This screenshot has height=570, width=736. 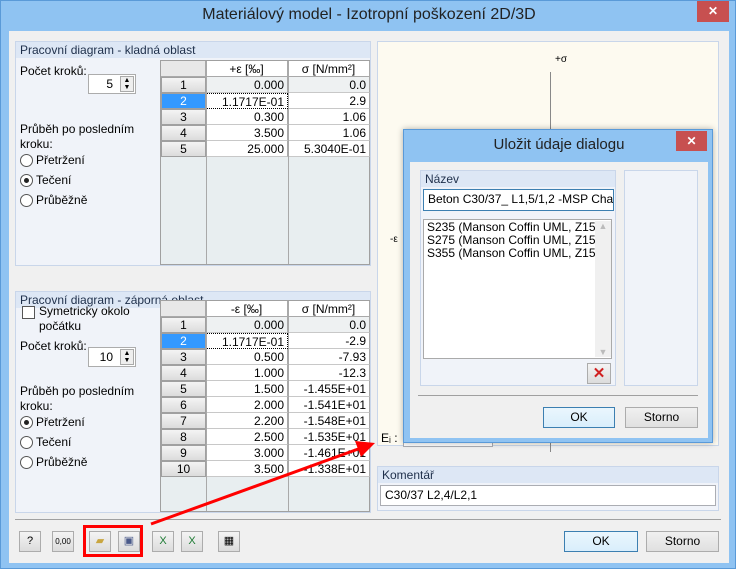 I want to click on scroll-up-icon: ▲, so click(x=603, y=226).